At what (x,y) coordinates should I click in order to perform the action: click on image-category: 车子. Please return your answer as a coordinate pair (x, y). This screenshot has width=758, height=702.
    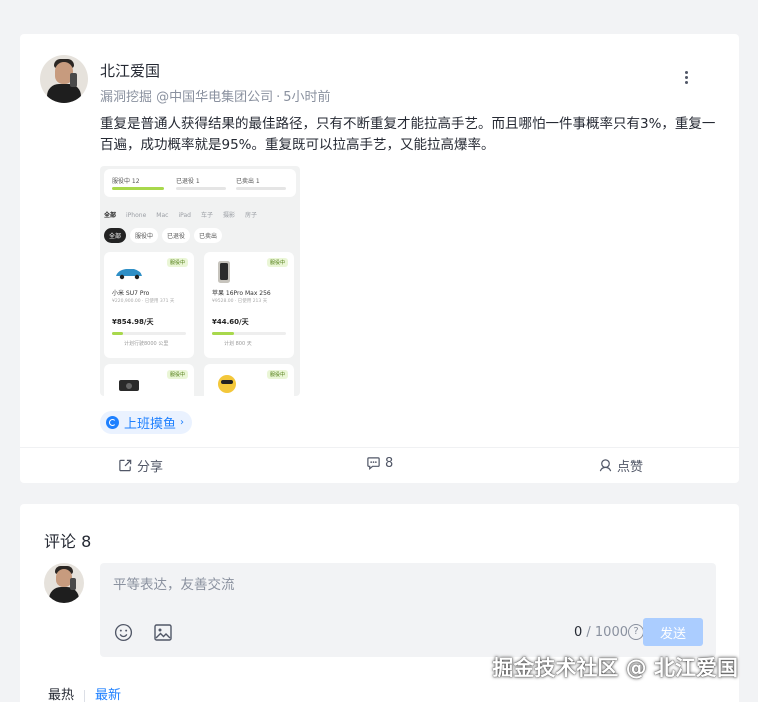
    Looking at the image, I should click on (206, 215).